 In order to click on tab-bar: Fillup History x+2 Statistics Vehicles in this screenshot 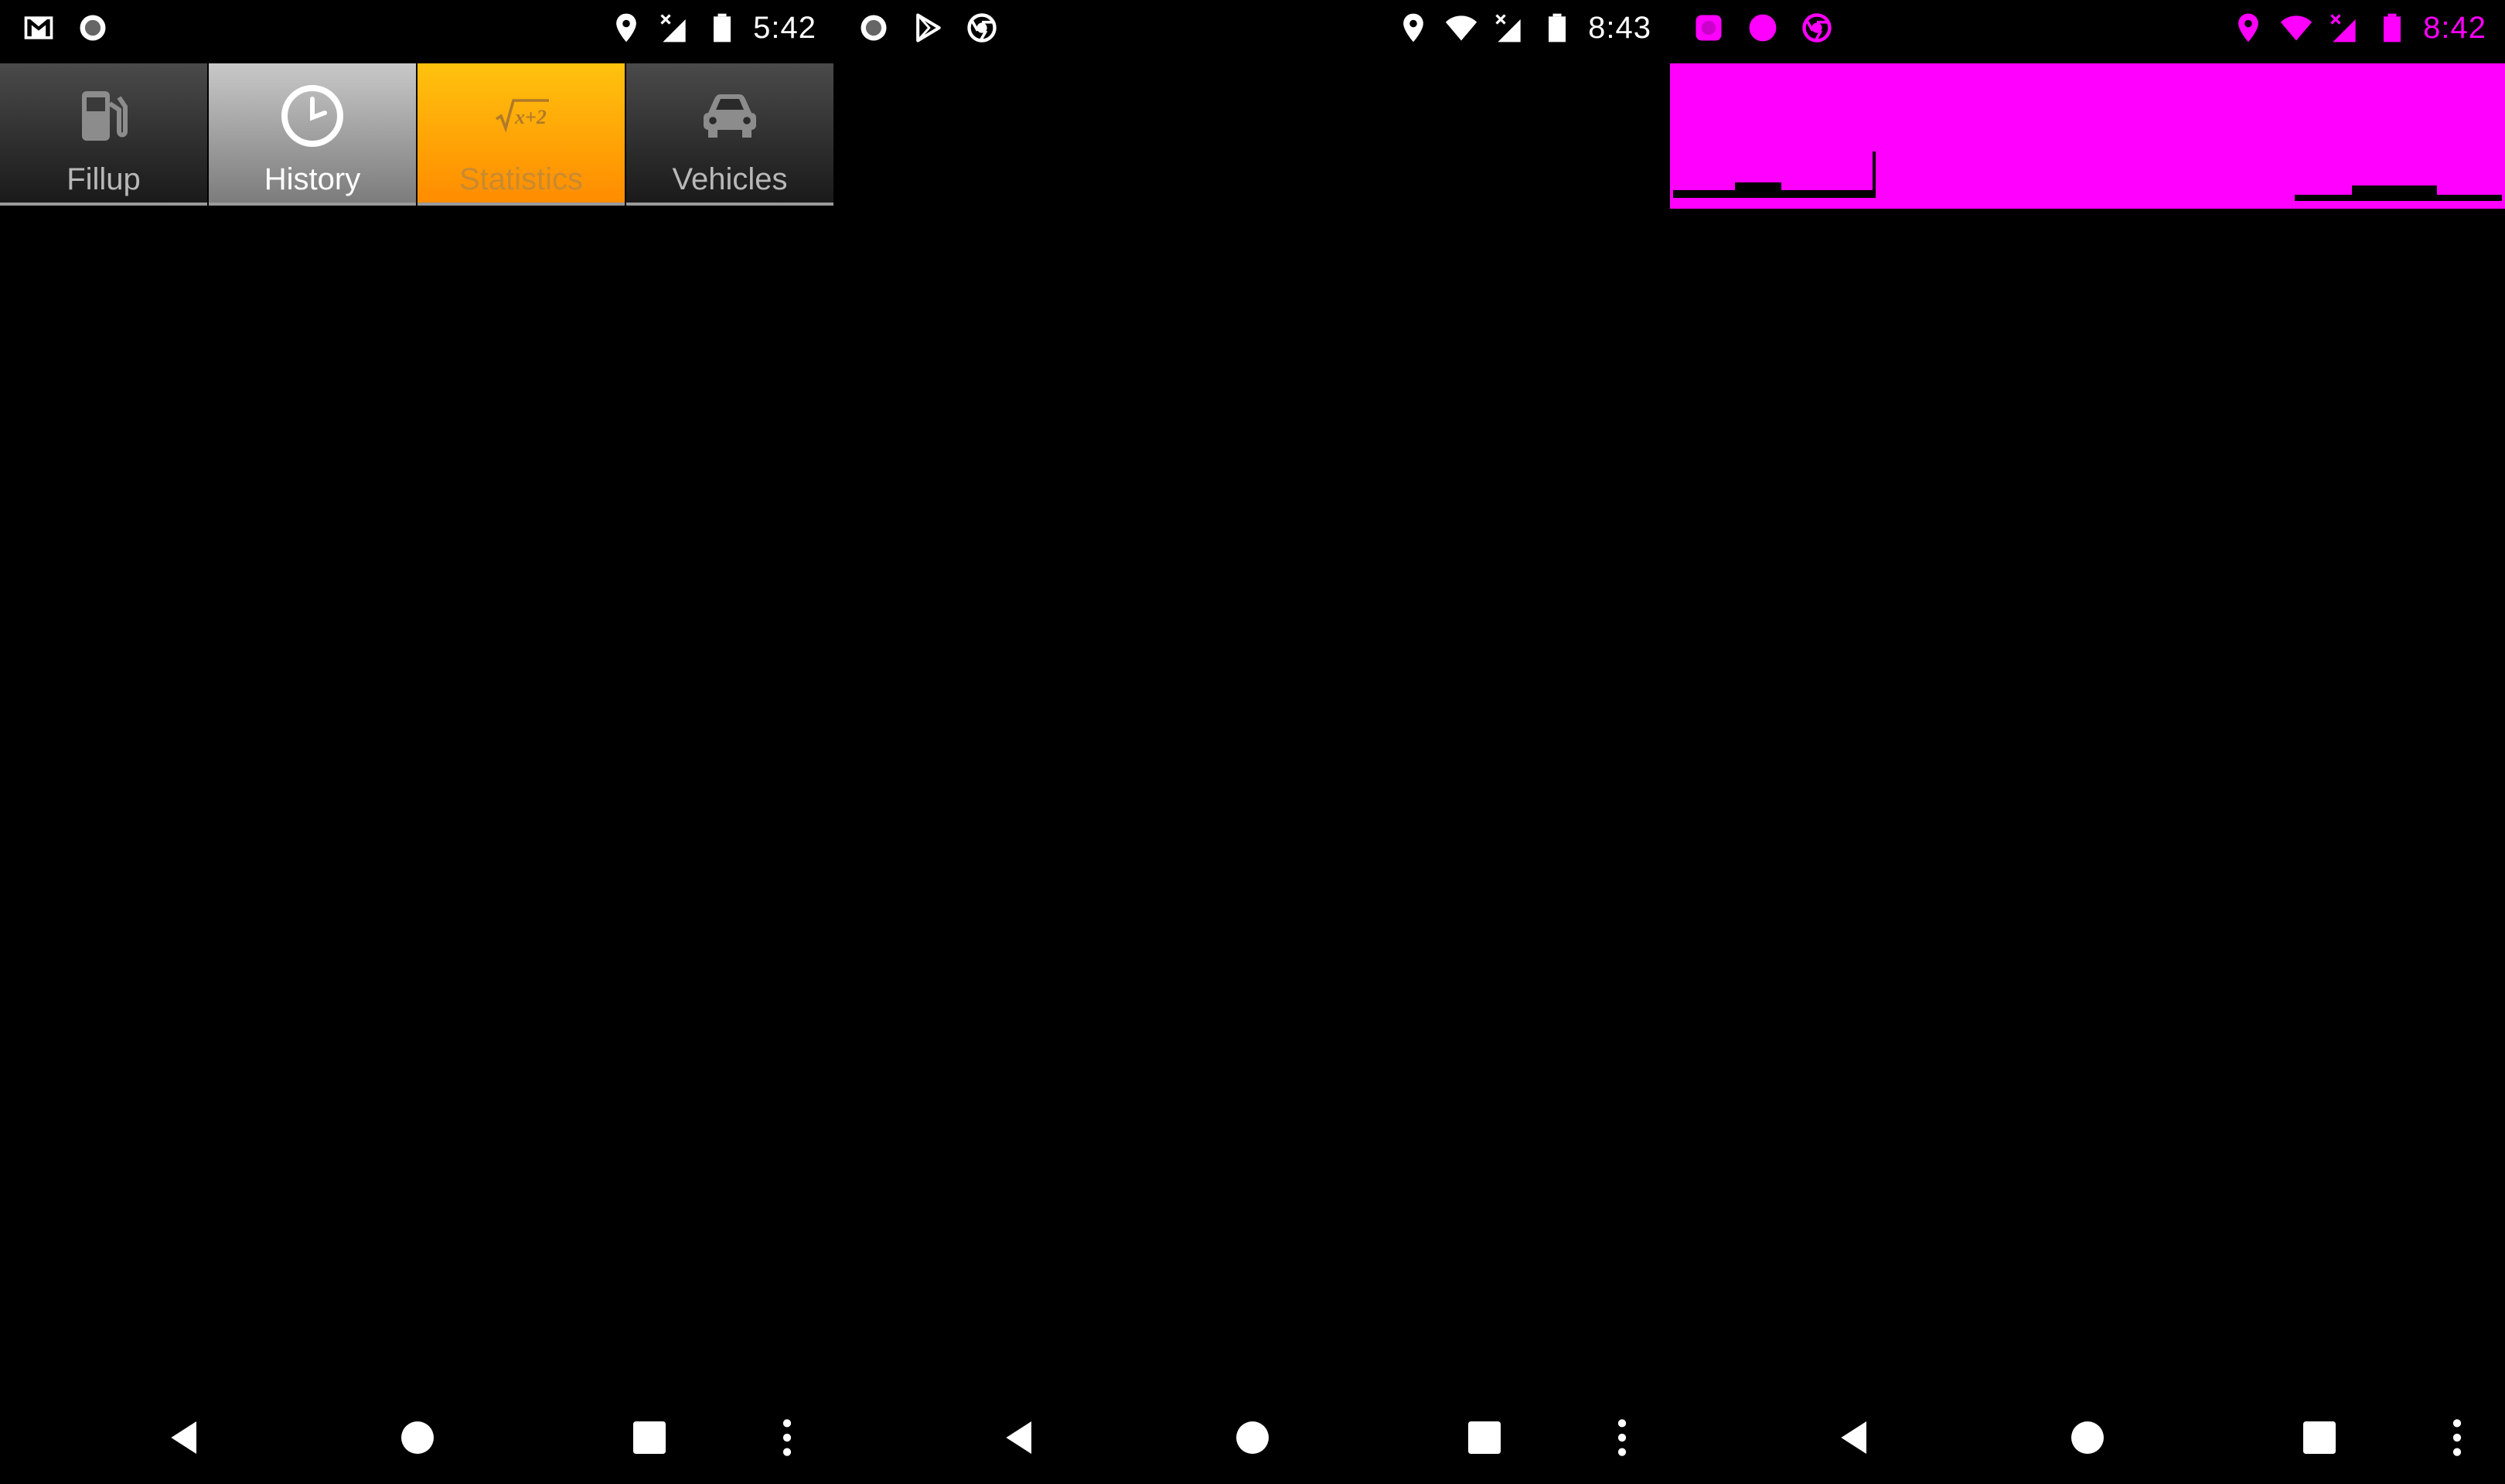, I will do `click(417, 136)`.